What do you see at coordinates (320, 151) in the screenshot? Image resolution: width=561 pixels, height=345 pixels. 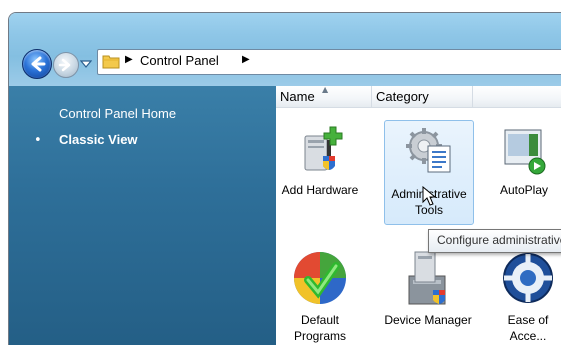 I see `add-hardware-icon` at bounding box center [320, 151].